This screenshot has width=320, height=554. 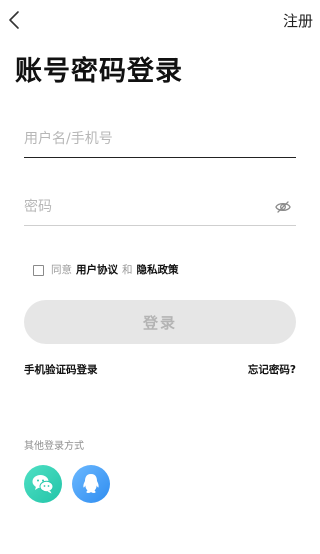 I want to click on username-field-container, so click(x=160, y=140).